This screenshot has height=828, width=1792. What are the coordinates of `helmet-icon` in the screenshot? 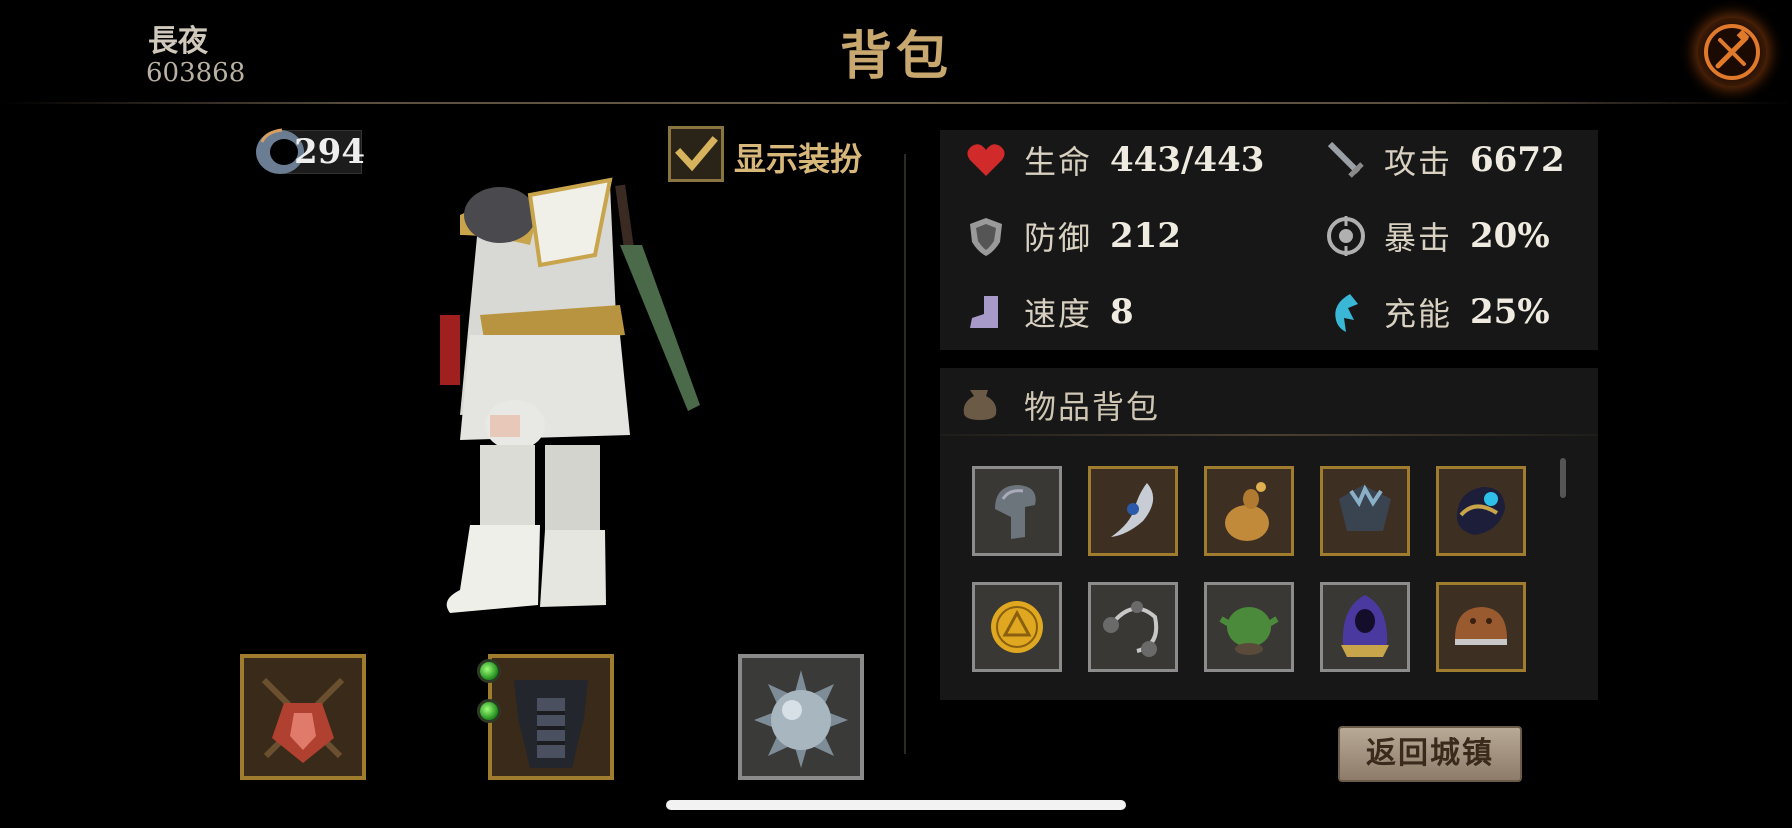 It's located at (1015, 512).